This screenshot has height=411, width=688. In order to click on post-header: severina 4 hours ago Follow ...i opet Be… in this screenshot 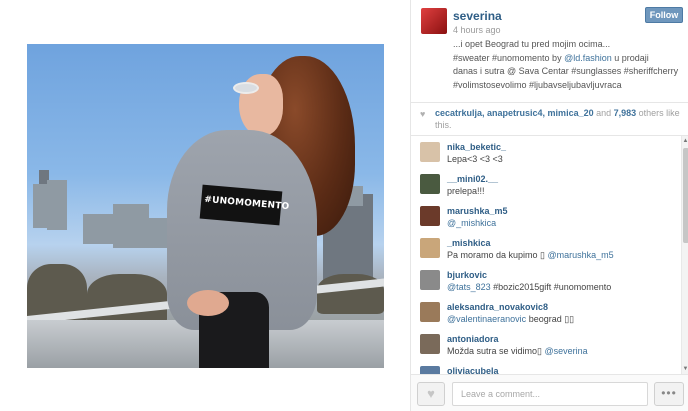, I will do `click(549, 51)`.